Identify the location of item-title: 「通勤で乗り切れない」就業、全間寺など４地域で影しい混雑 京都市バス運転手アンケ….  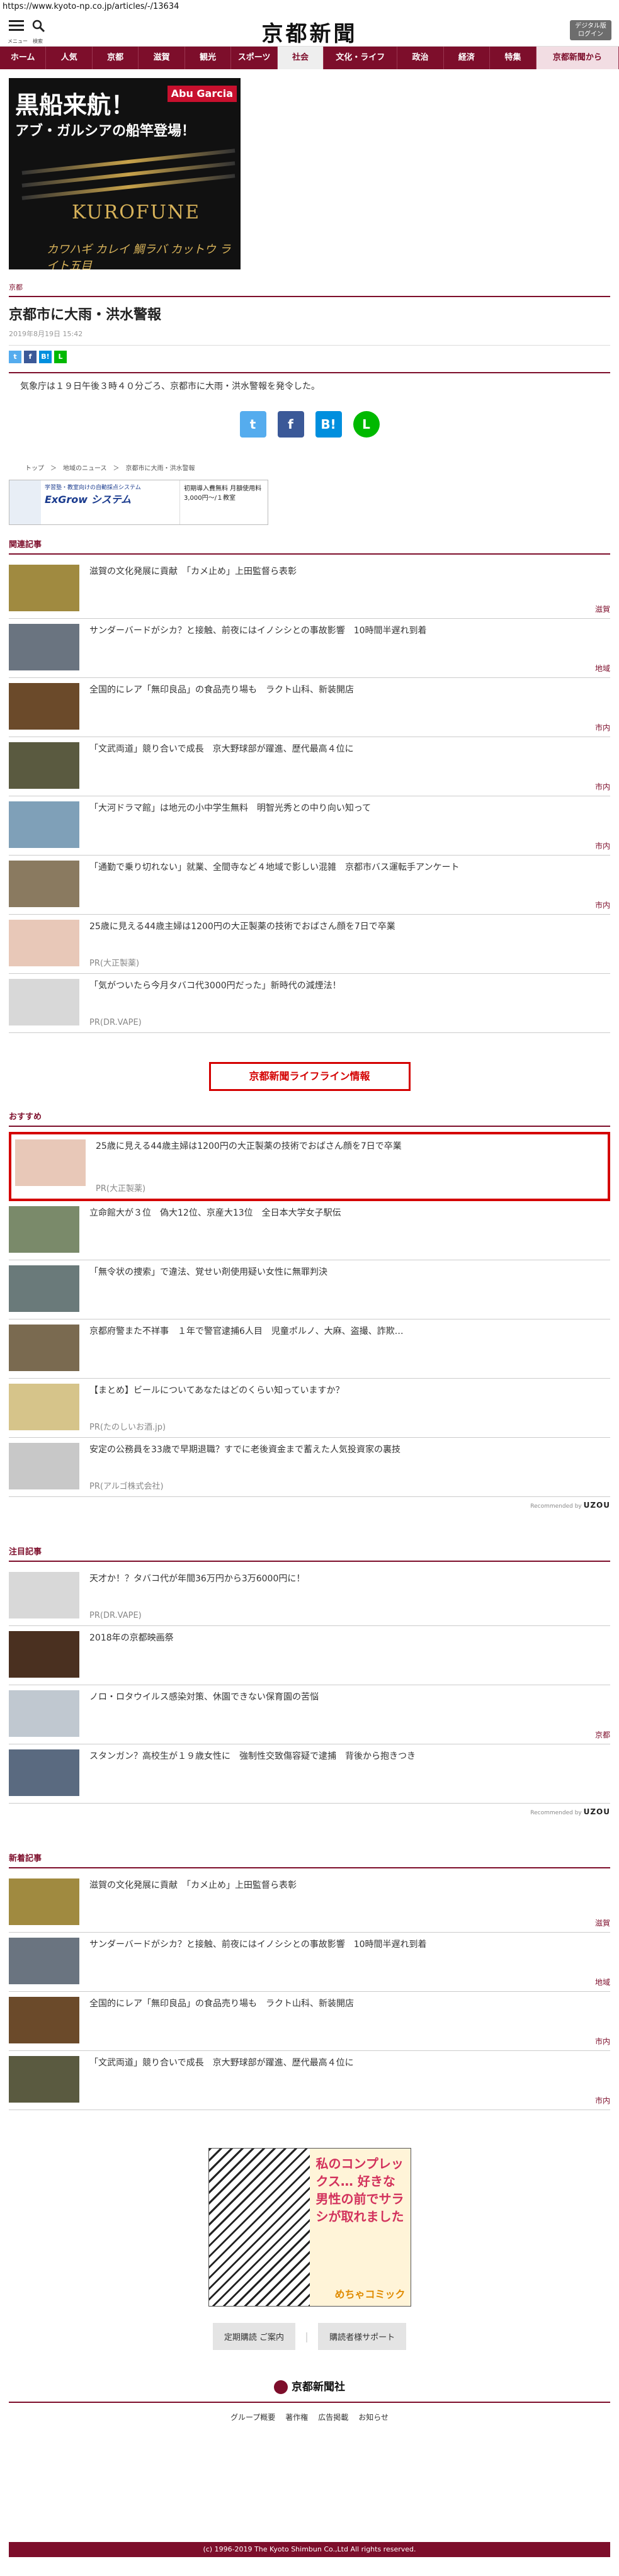
(274, 867).